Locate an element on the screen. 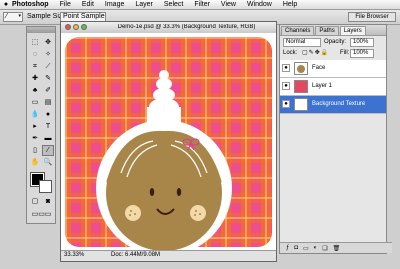 The height and width of the screenshot is (269, 400). background-color-swatch is located at coordinates (45, 186).